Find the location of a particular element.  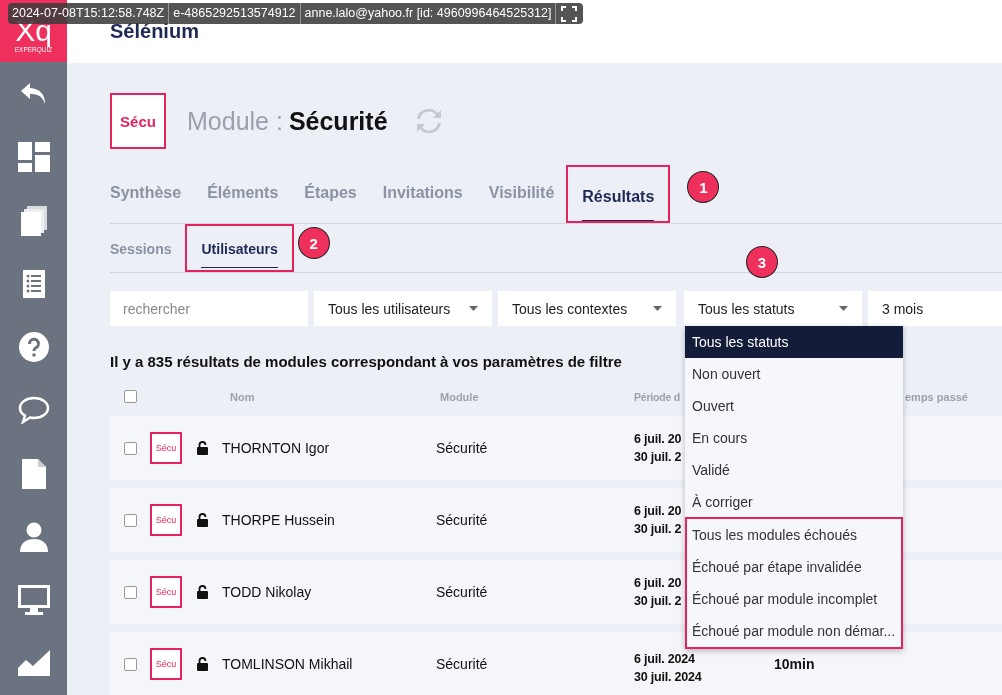

module-label: Module : is located at coordinates (235, 121).